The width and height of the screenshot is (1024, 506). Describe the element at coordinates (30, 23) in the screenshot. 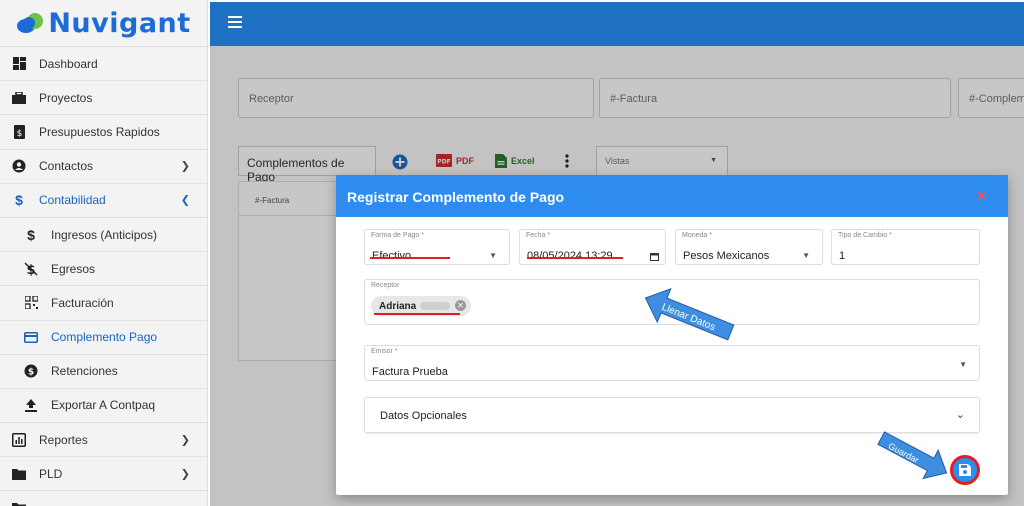

I see `cloud-icon` at that location.